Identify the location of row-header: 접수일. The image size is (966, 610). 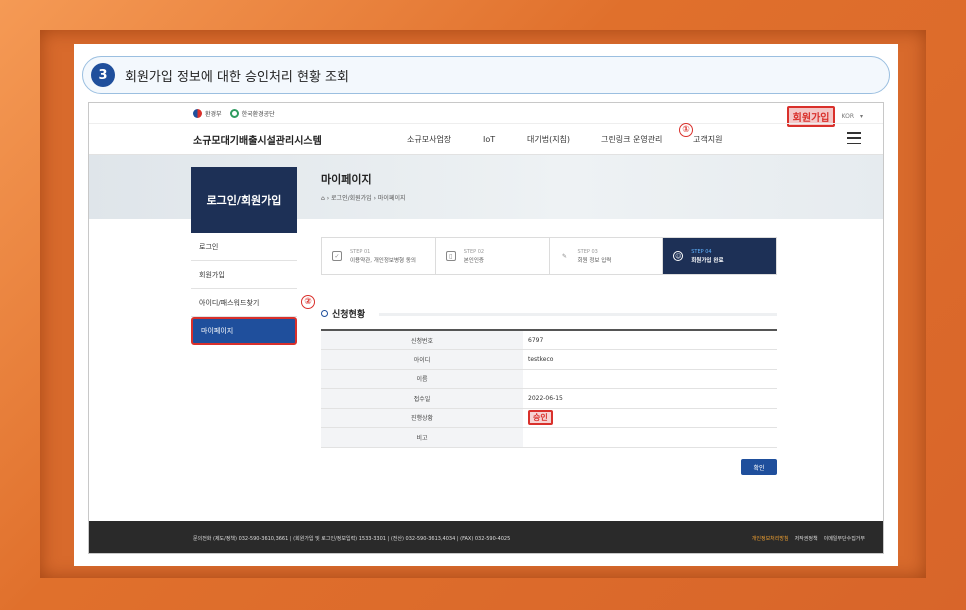
(422, 398).